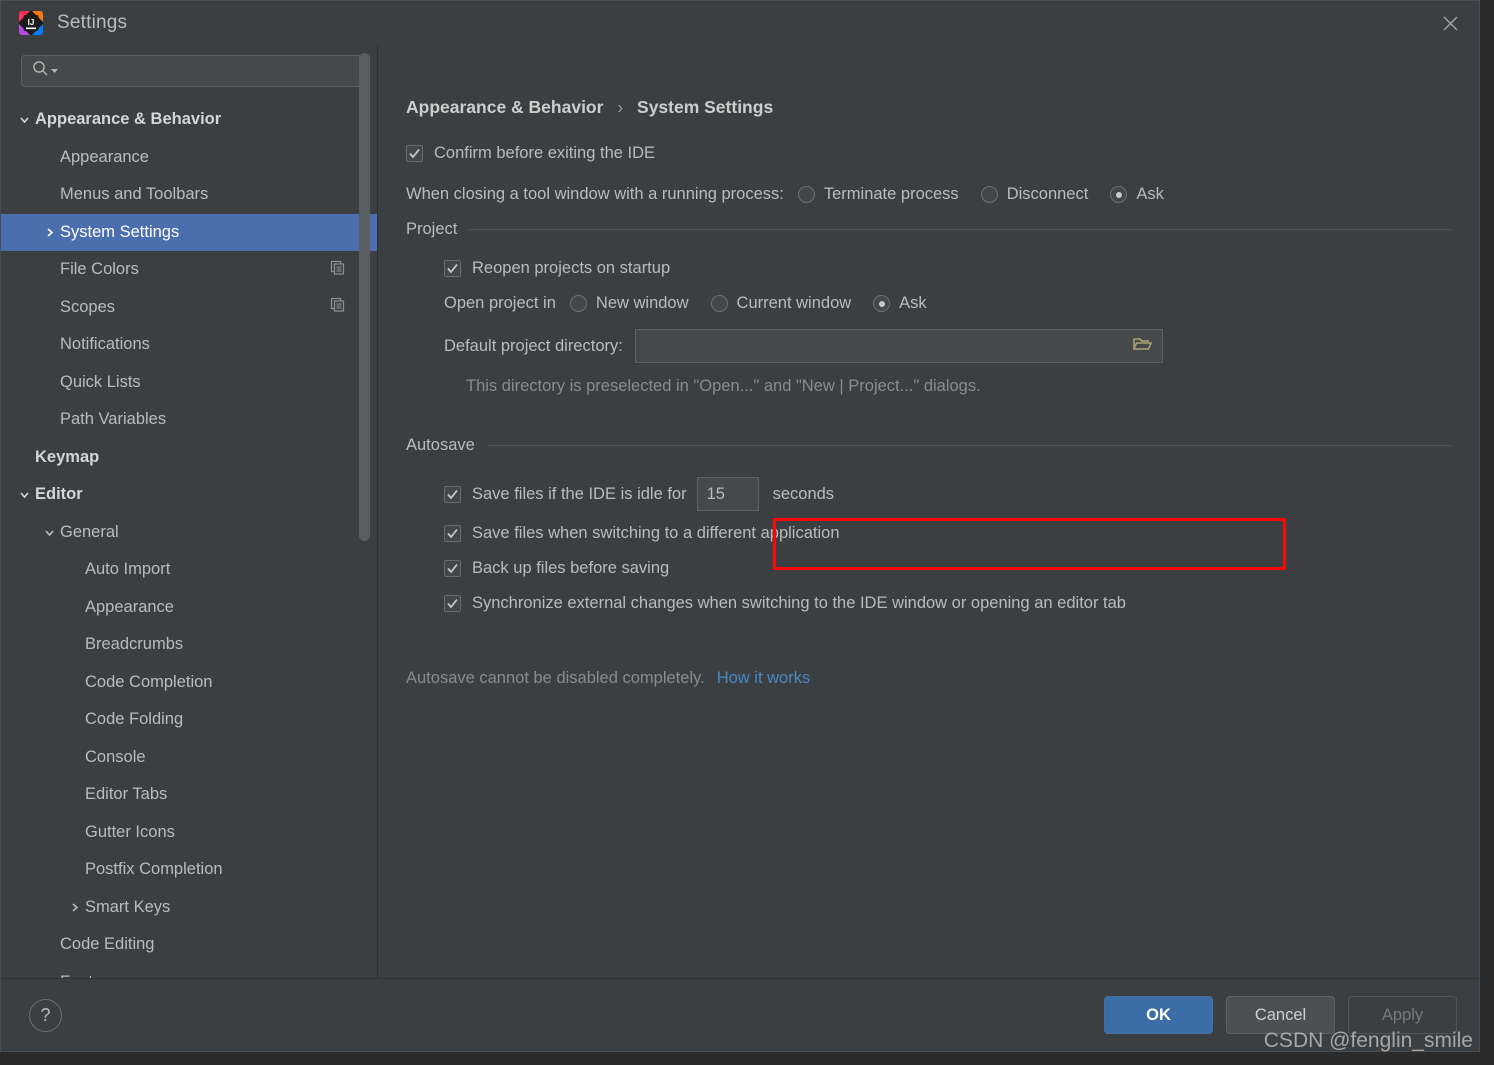 The image size is (1494, 1065). Describe the element at coordinates (705, 107) in the screenshot. I see `breadcrumb-current: System Settings` at that location.